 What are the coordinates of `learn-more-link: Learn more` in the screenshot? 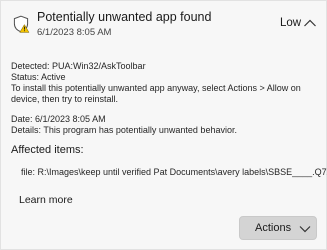 It's located at (46, 200).